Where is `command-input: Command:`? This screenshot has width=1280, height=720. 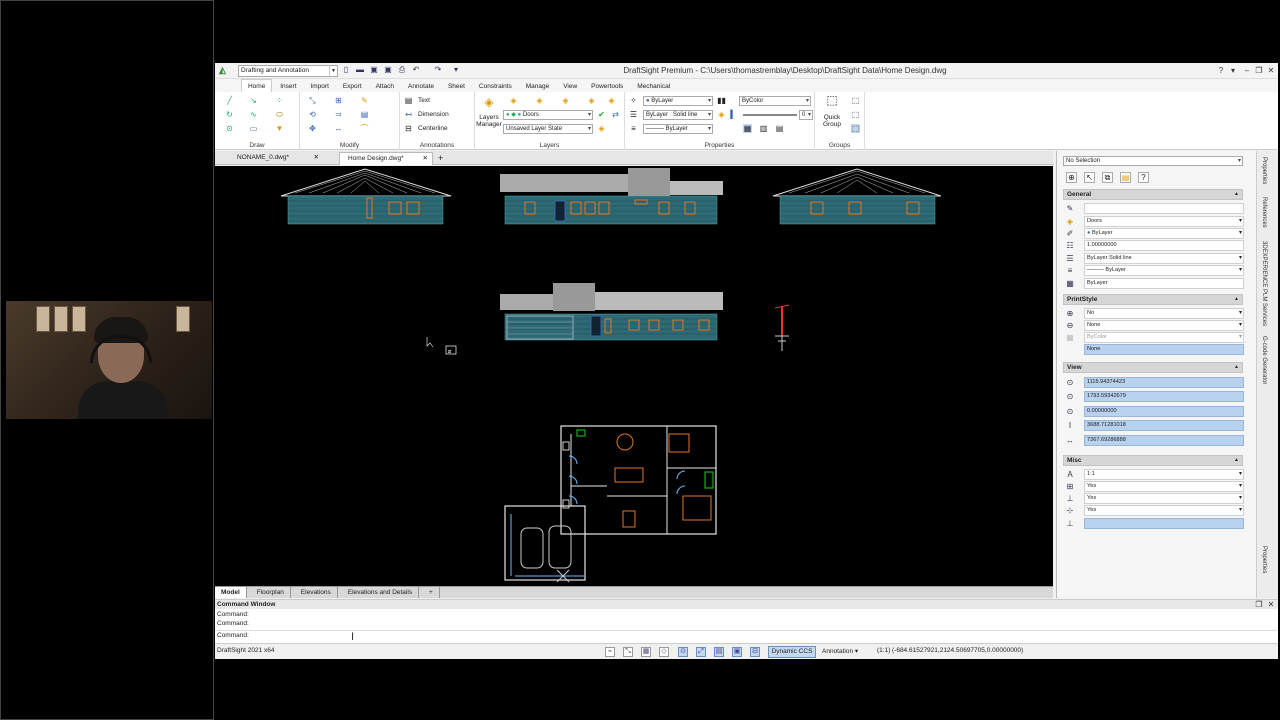
command-input: Command: is located at coordinates (233, 635).